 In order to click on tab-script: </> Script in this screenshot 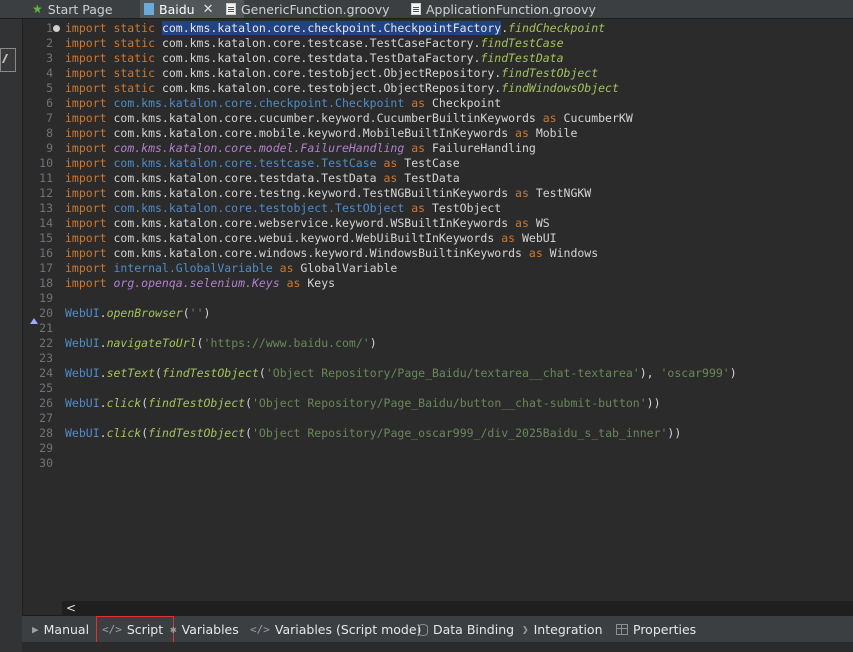, I will do `click(135, 629)`.